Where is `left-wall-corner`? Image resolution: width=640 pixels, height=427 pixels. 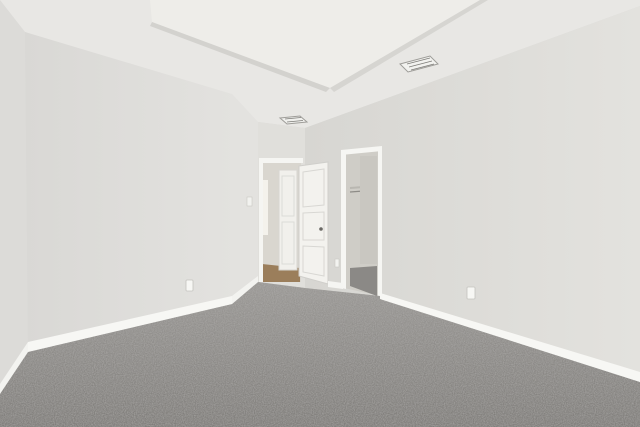 left-wall-corner is located at coordinates (245, 199).